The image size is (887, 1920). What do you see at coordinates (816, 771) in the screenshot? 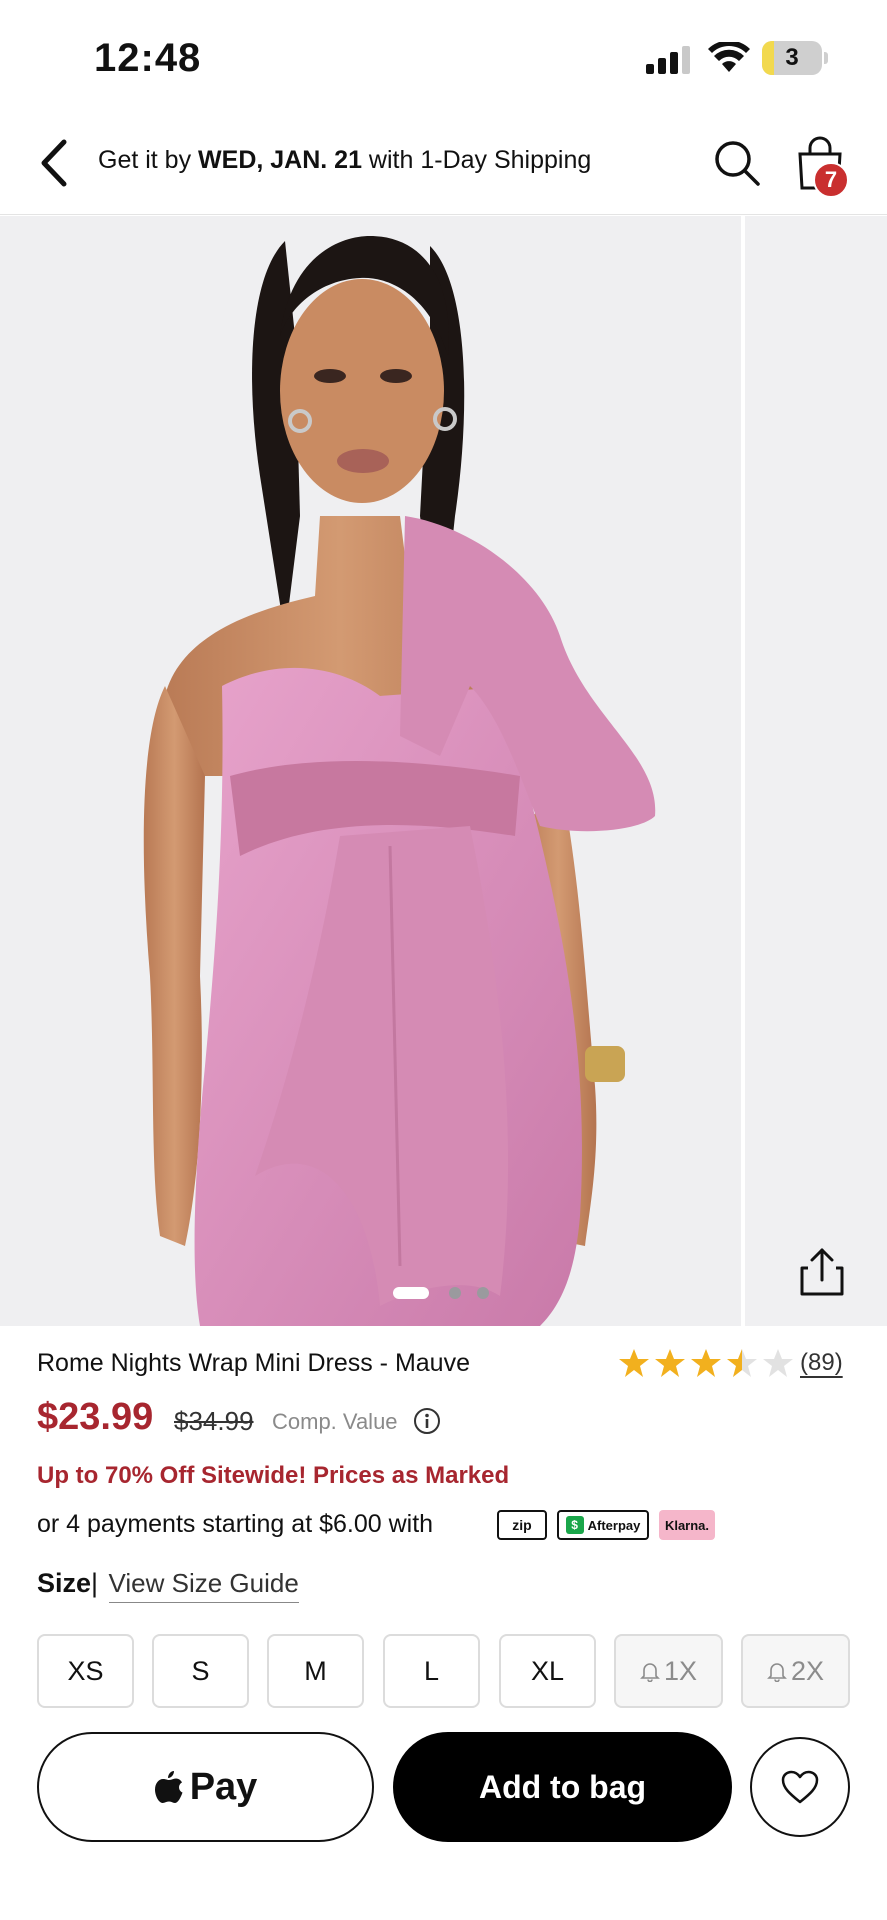
I see `next-product-photo` at bounding box center [816, 771].